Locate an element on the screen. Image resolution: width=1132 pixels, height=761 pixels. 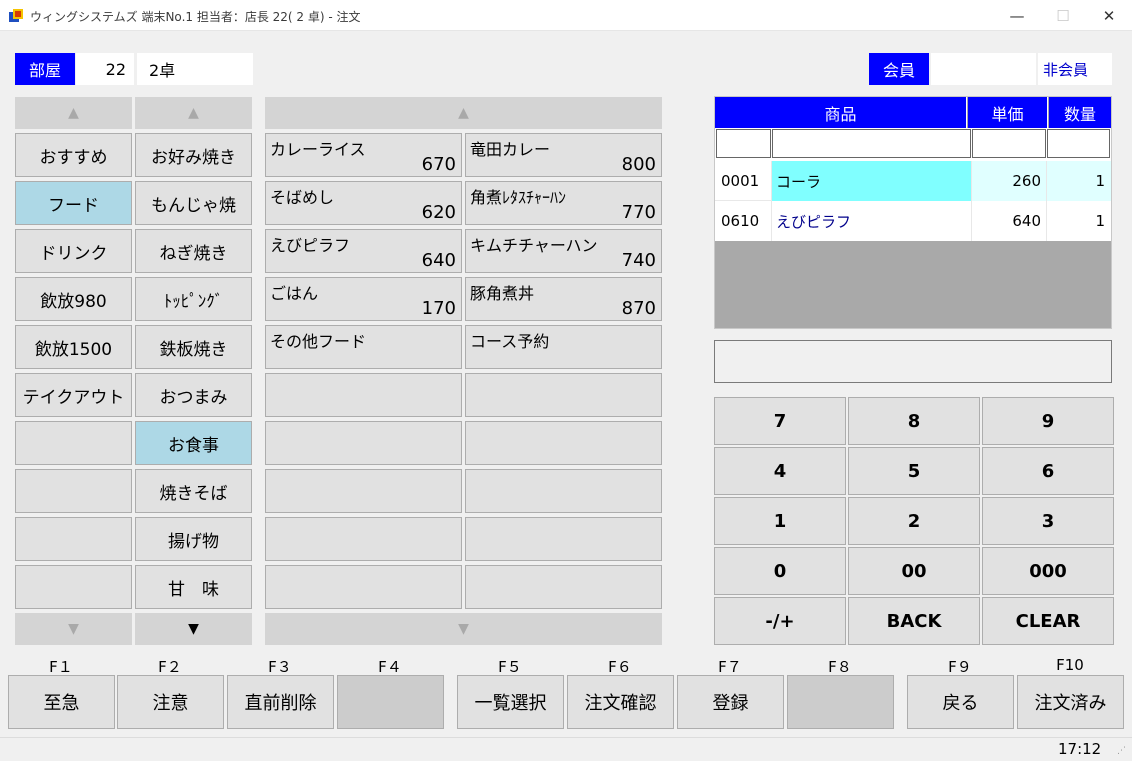
category-button: おつまみ is located at coordinates (193, 395).